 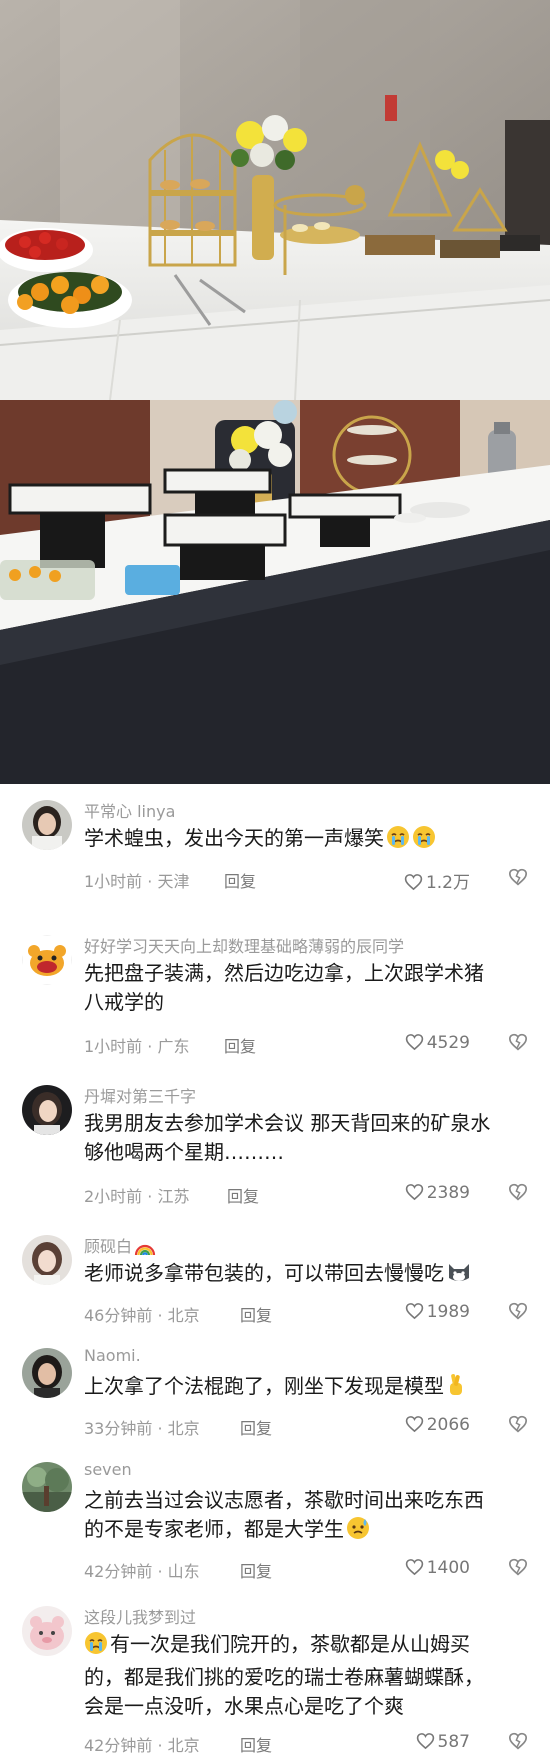 I want to click on like-button: 587, so click(x=443, y=1743).